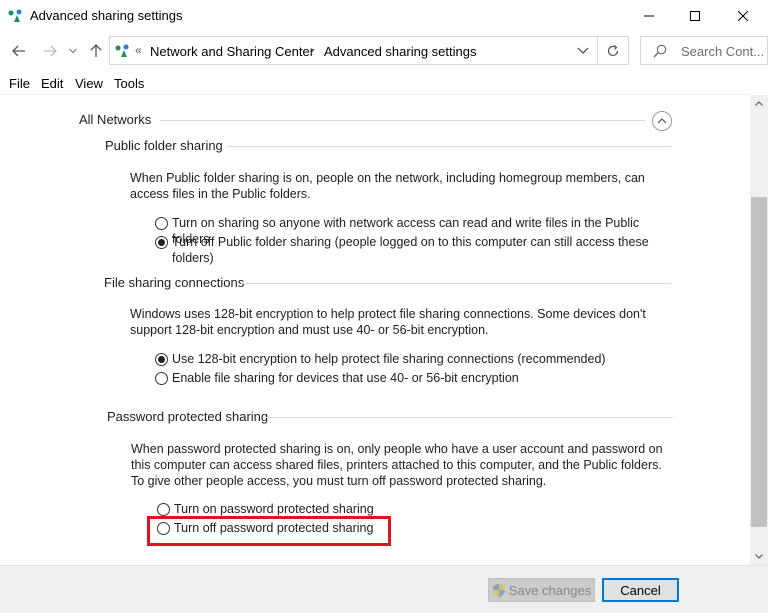 The height and width of the screenshot is (613, 768). I want to click on forward-button, so click(50, 51).